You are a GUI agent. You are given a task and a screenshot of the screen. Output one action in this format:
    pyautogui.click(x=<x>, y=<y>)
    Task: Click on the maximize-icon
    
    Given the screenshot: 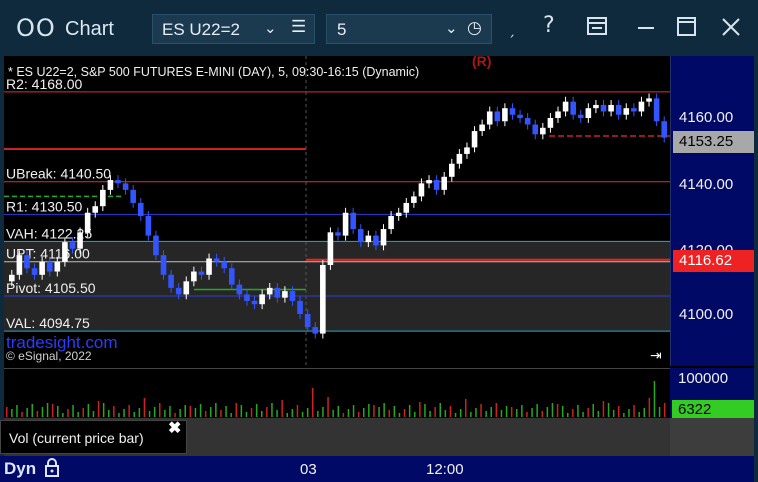 What is the action you would take?
    pyautogui.click(x=687, y=27)
    